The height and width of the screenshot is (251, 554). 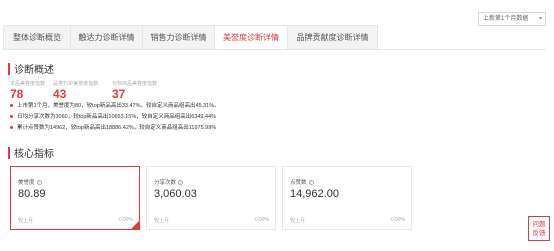 I want to click on chevron-down-icon: ▾, so click(x=540, y=19).